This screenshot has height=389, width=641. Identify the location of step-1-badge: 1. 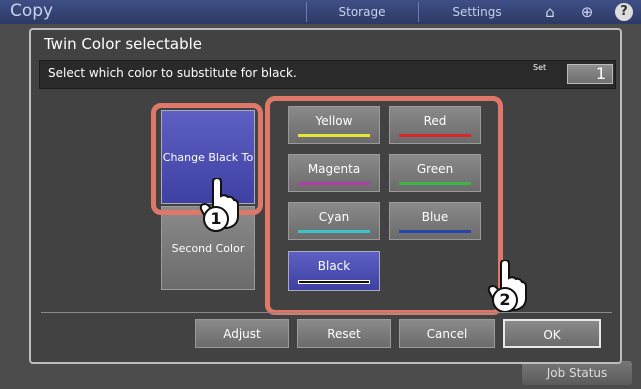
(216, 219).